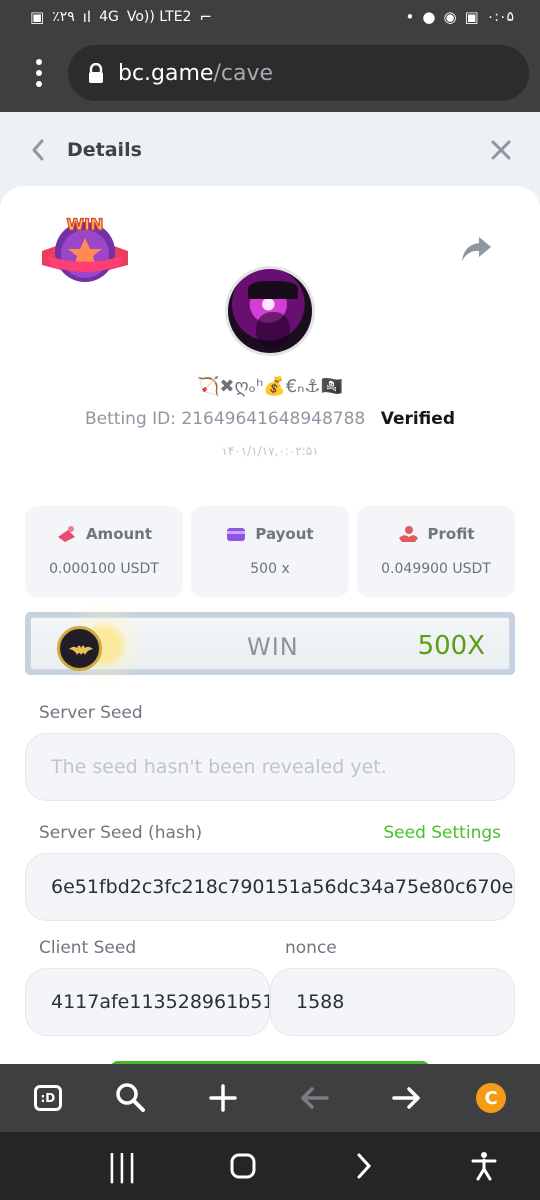 Image resolution: width=540 pixels, height=1200 pixels. What do you see at coordinates (501, 150) in the screenshot?
I see `close-icon` at bounding box center [501, 150].